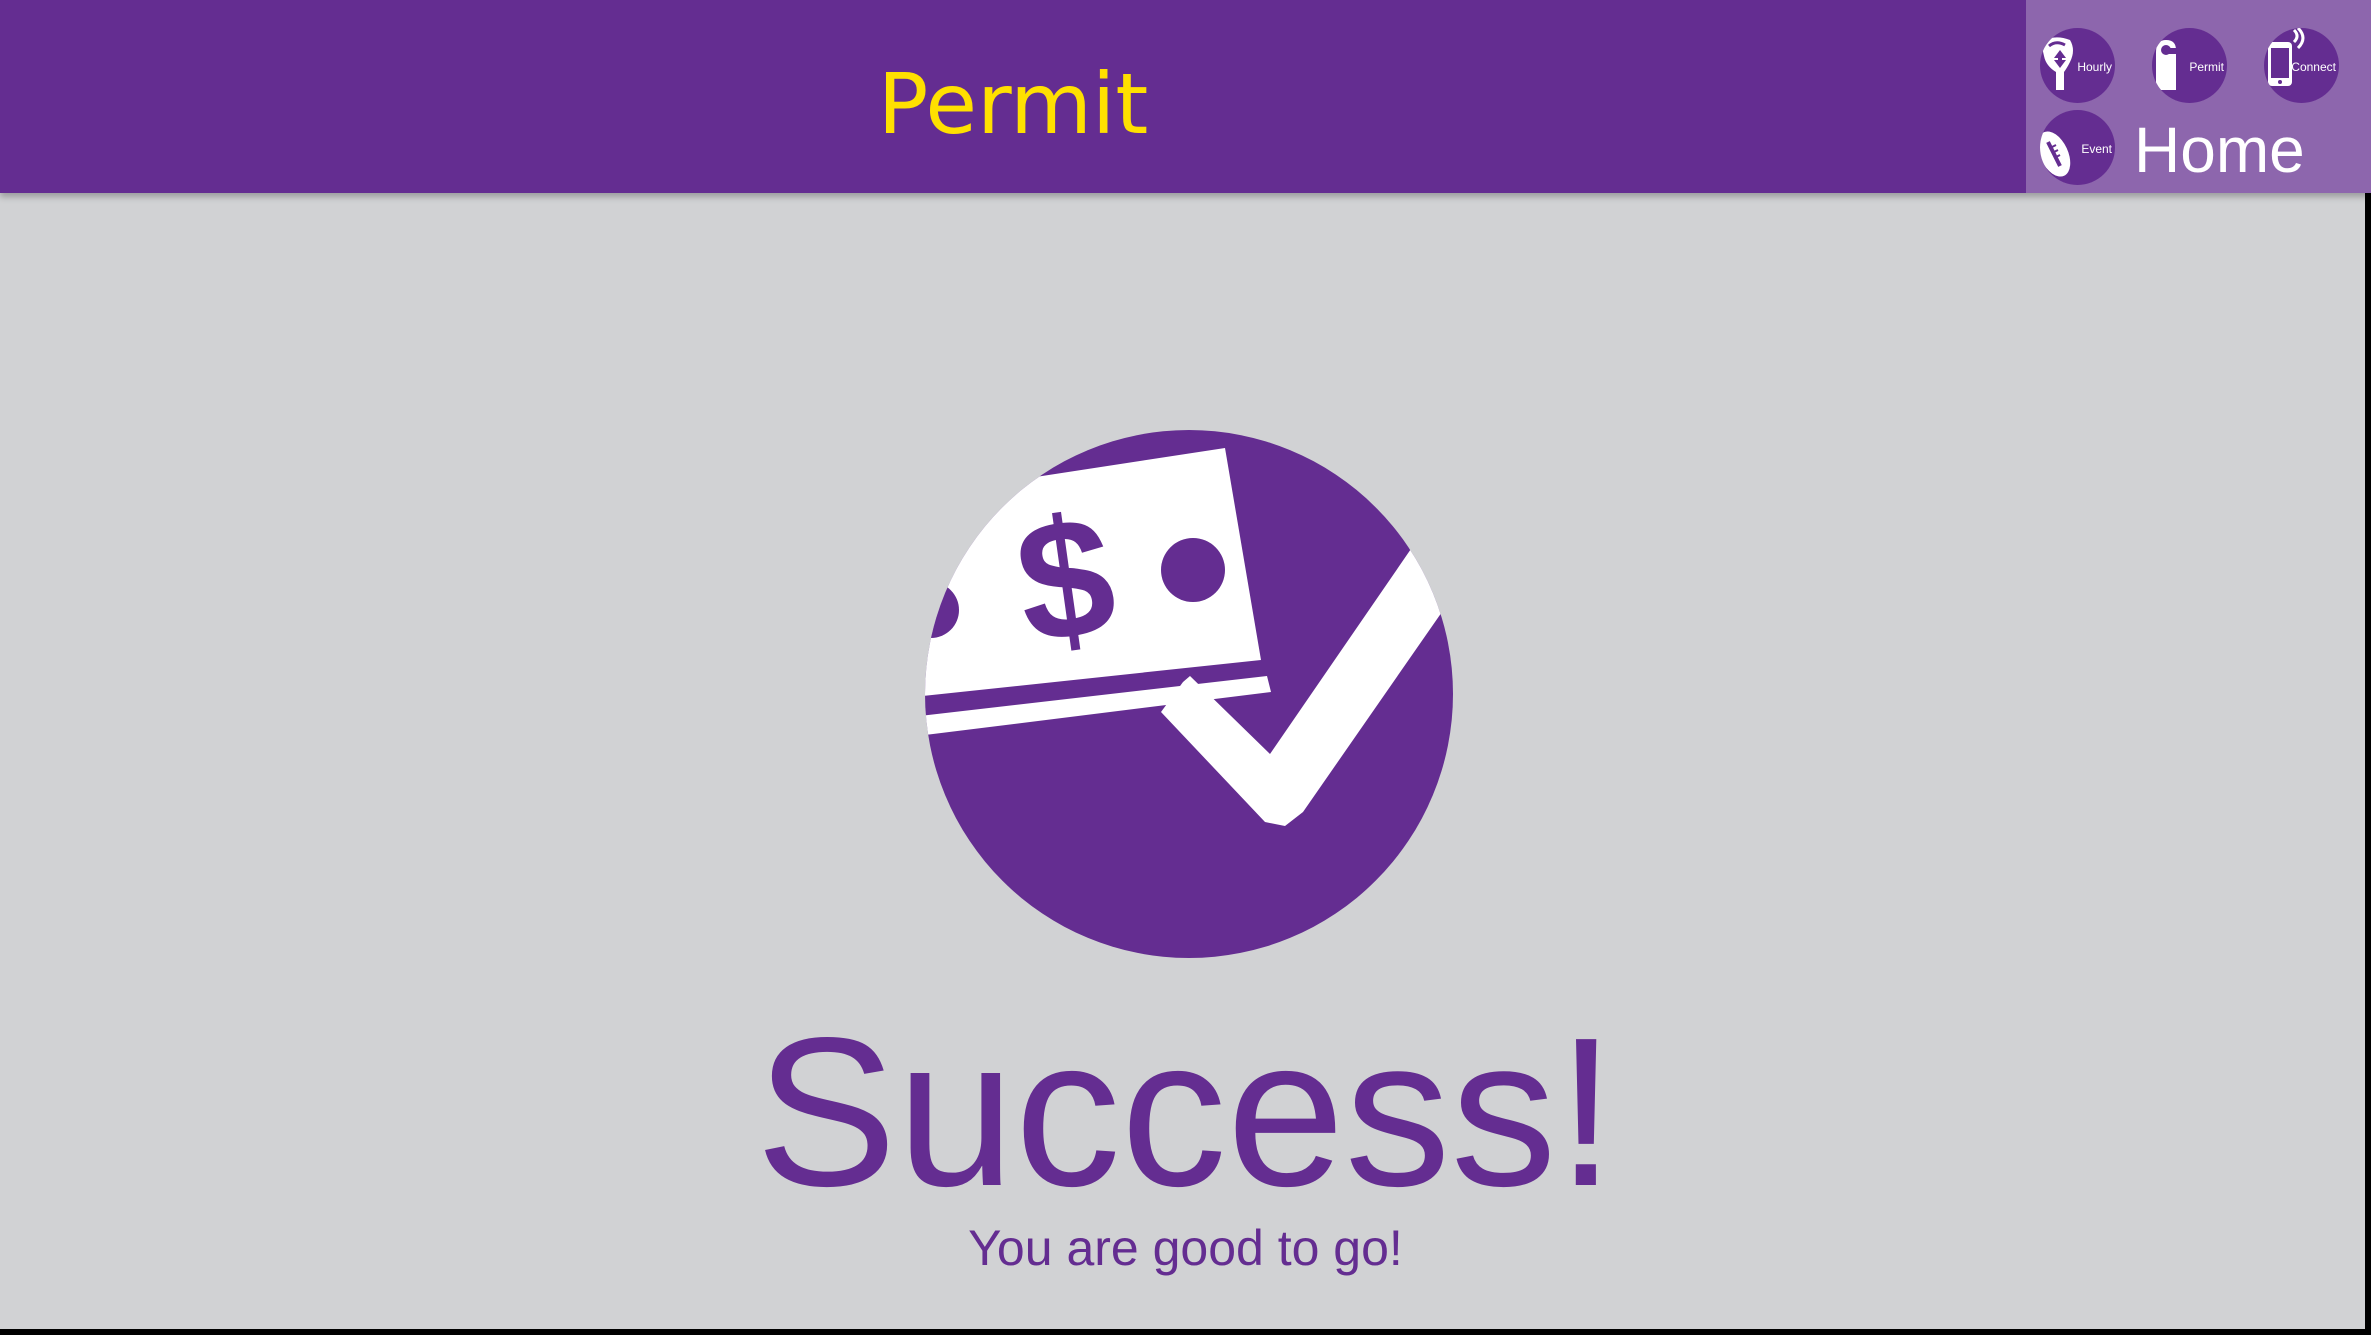 Image resolution: width=2371 pixels, height=1335 pixels. Describe the element at coordinates (2094, 67) in the screenshot. I see `nav-hourly-label: Hourly` at that location.